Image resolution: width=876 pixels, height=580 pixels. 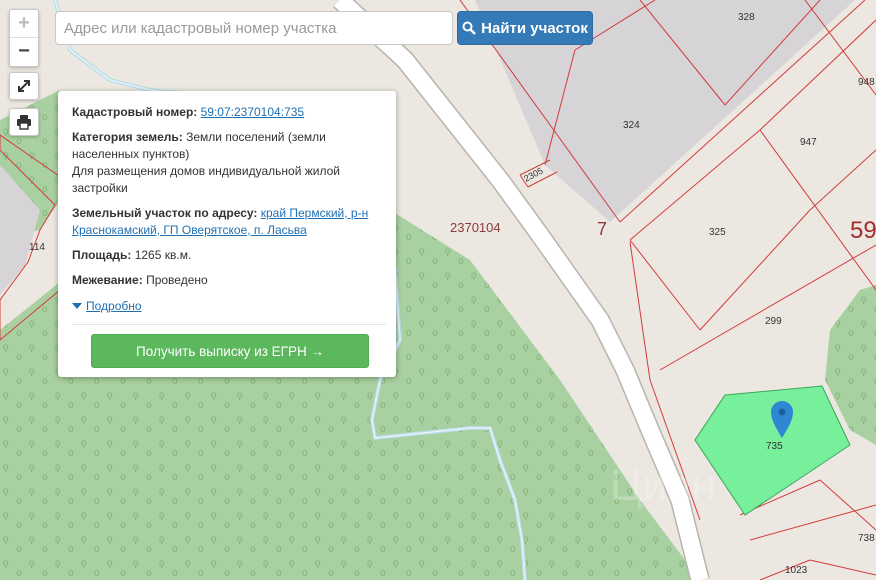 I want to click on search-icon, so click(x=469, y=28).